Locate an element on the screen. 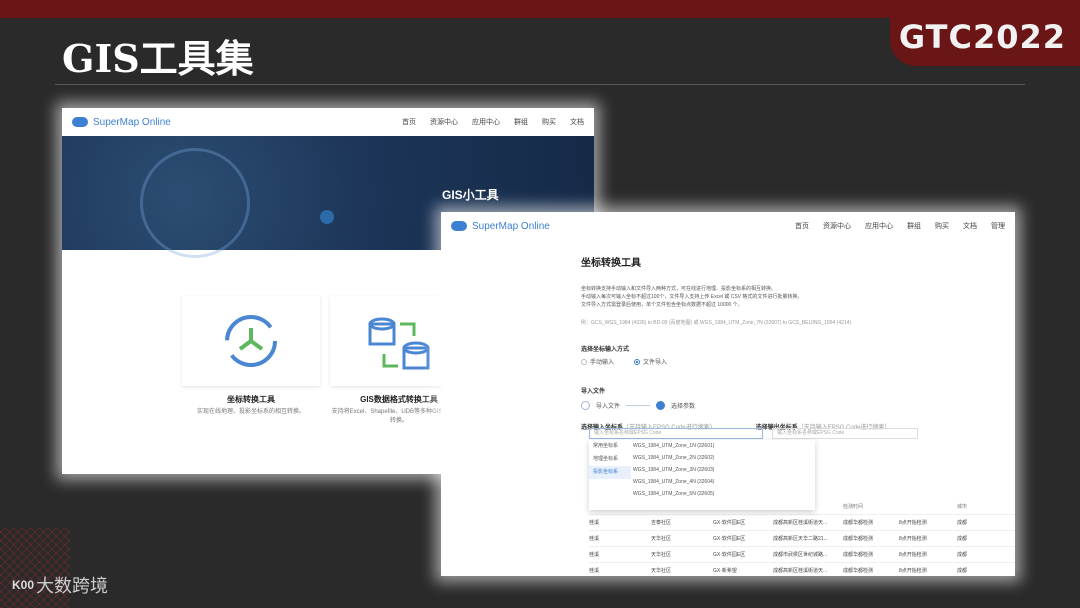  bullet-3: 文件导入方式需登录后使用，单个文件包含坐标点数据不超过 10000 个。 is located at coordinates (662, 305).